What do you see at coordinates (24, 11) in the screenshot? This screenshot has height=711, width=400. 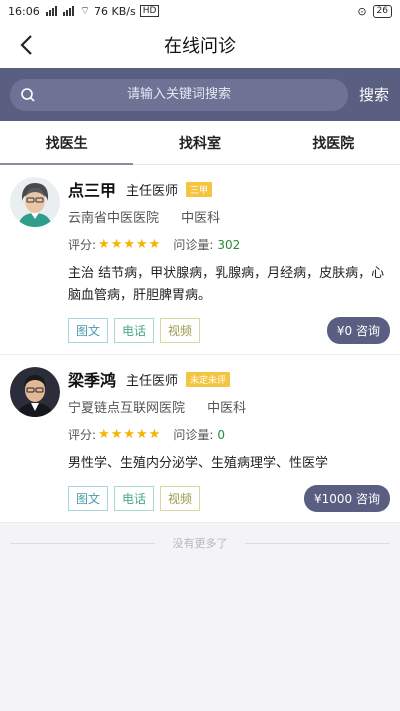 I see `status-time: 16:06` at bounding box center [24, 11].